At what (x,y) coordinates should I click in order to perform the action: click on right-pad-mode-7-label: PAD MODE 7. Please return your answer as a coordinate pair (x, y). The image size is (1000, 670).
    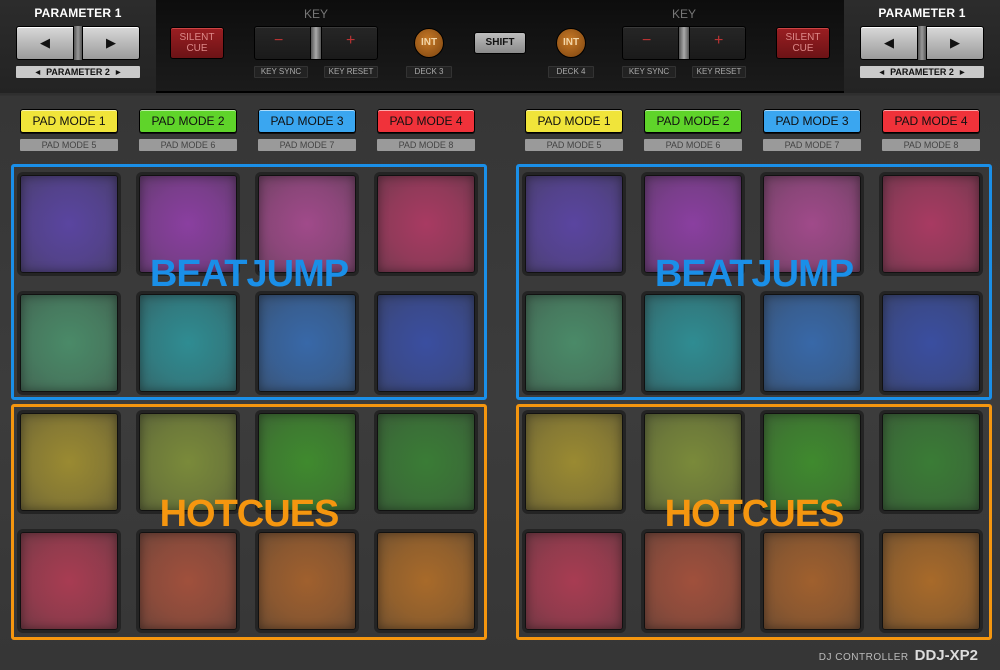
    Looking at the image, I should click on (812, 145).